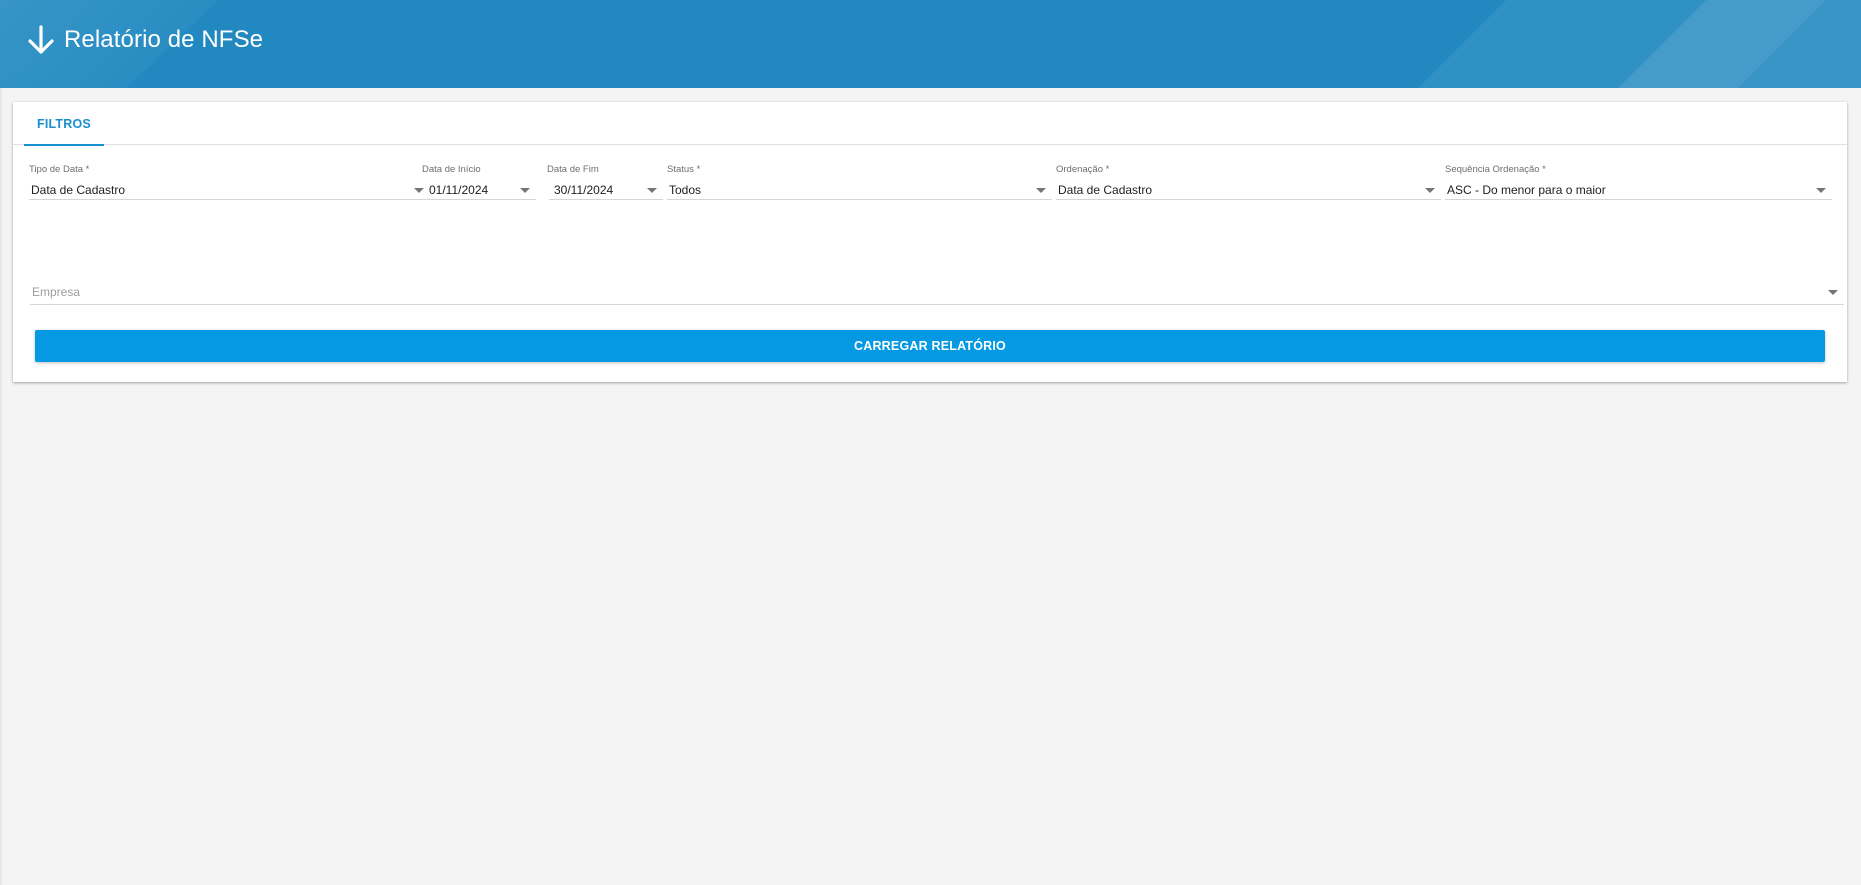  I want to click on load-report-button: CARREGAR RELATÓRIO, so click(930, 346).